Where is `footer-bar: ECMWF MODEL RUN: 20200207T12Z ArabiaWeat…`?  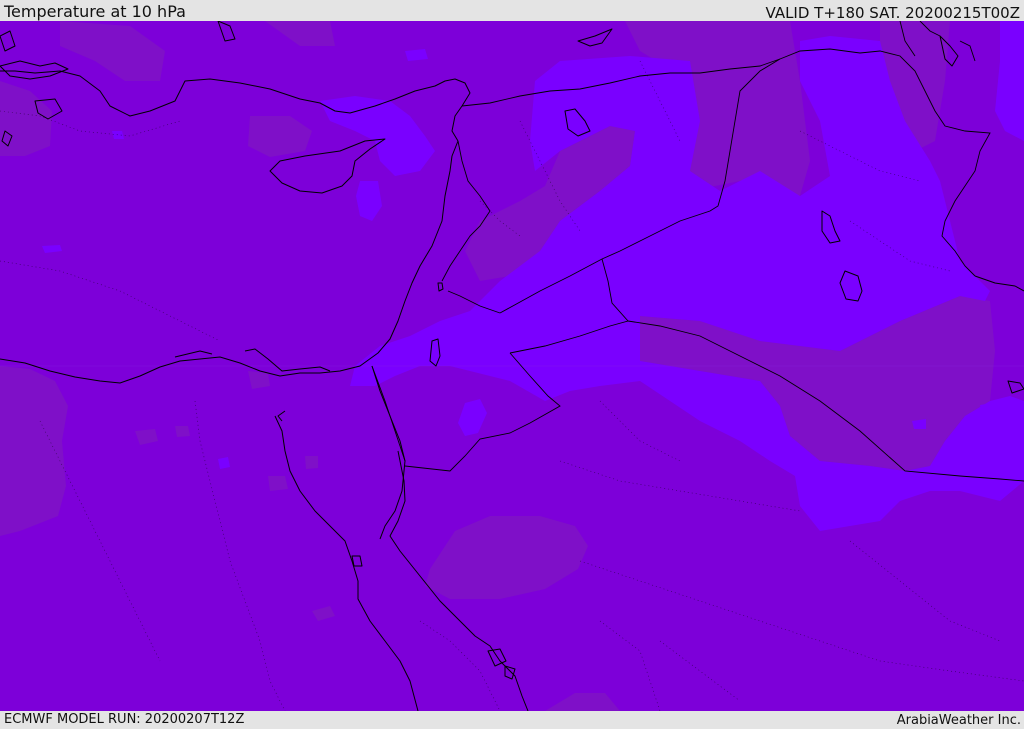 footer-bar: ECMWF MODEL RUN: 20200207T12Z ArabiaWeat… is located at coordinates (512, 720).